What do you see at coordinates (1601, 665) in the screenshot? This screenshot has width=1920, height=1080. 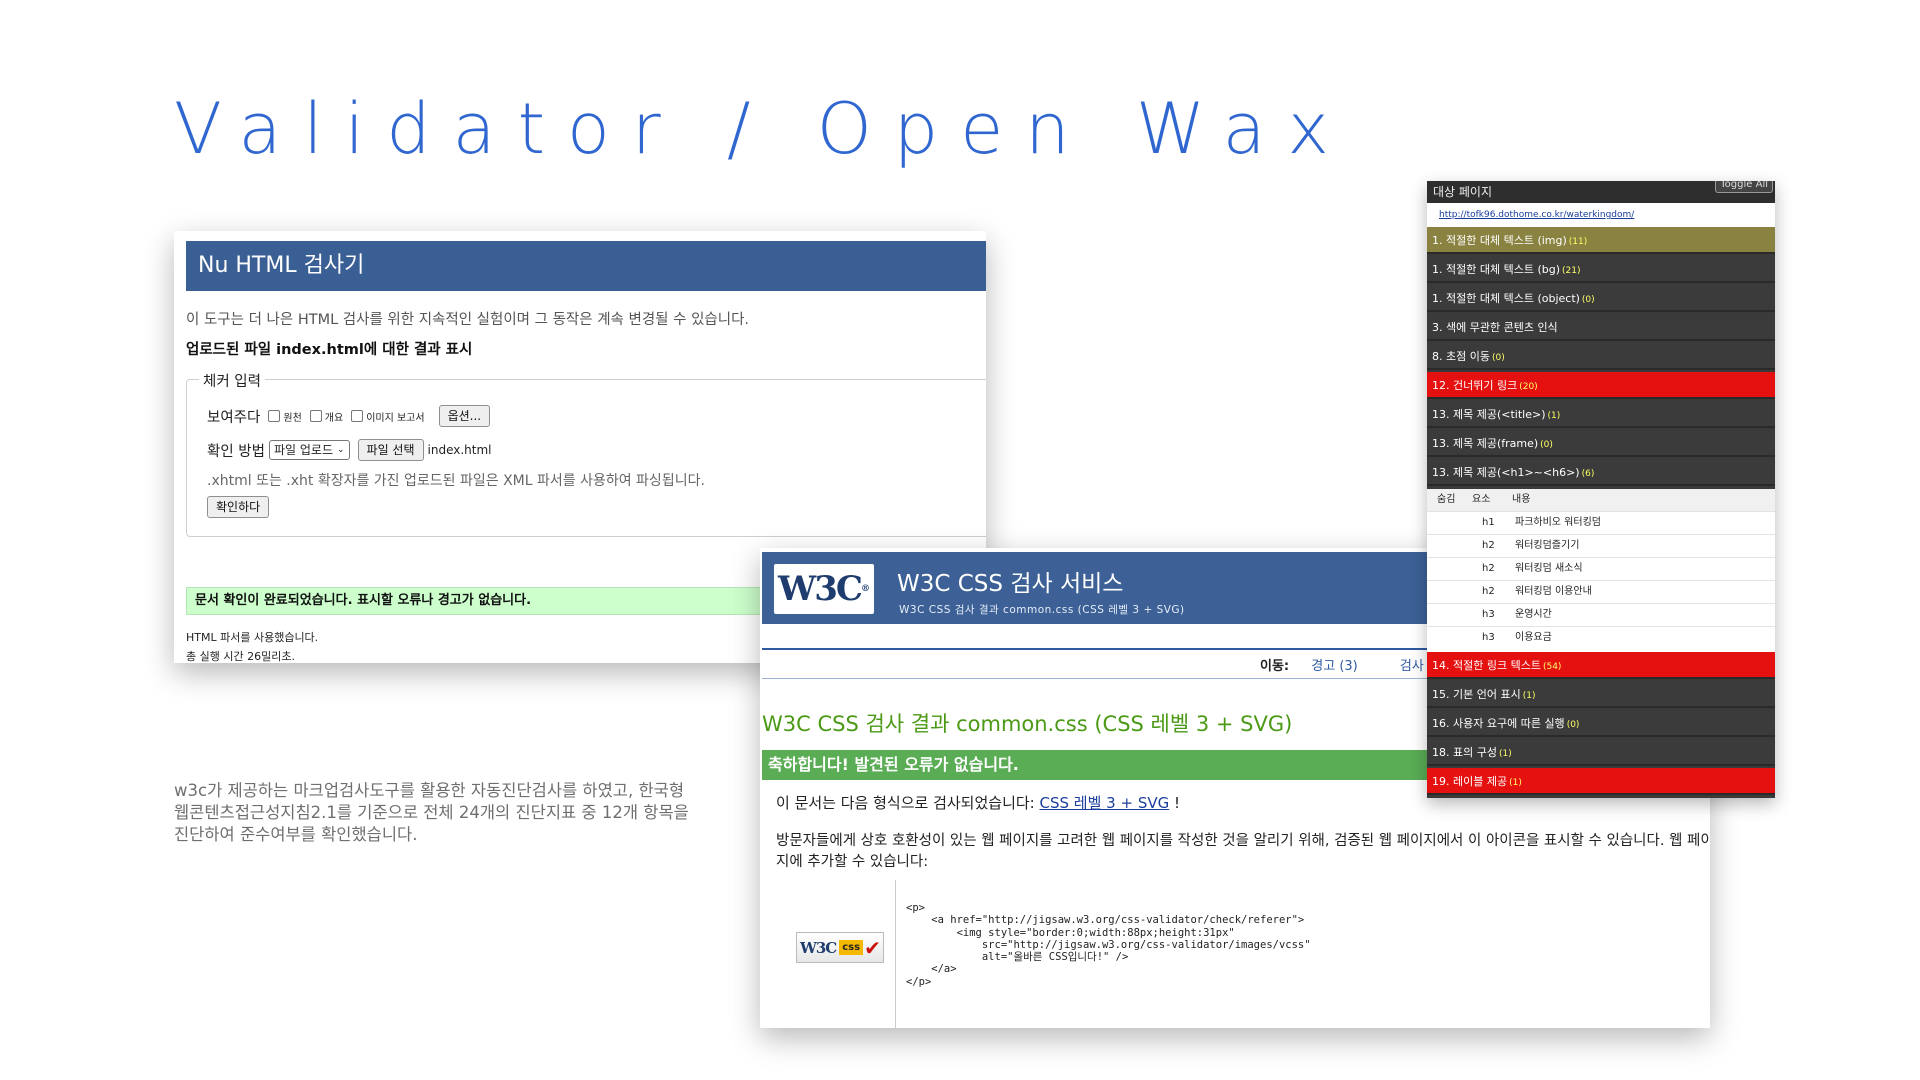 I see `wax-item: 14. 적절한 링크 텍스트 (54)` at bounding box center [1601, 665].